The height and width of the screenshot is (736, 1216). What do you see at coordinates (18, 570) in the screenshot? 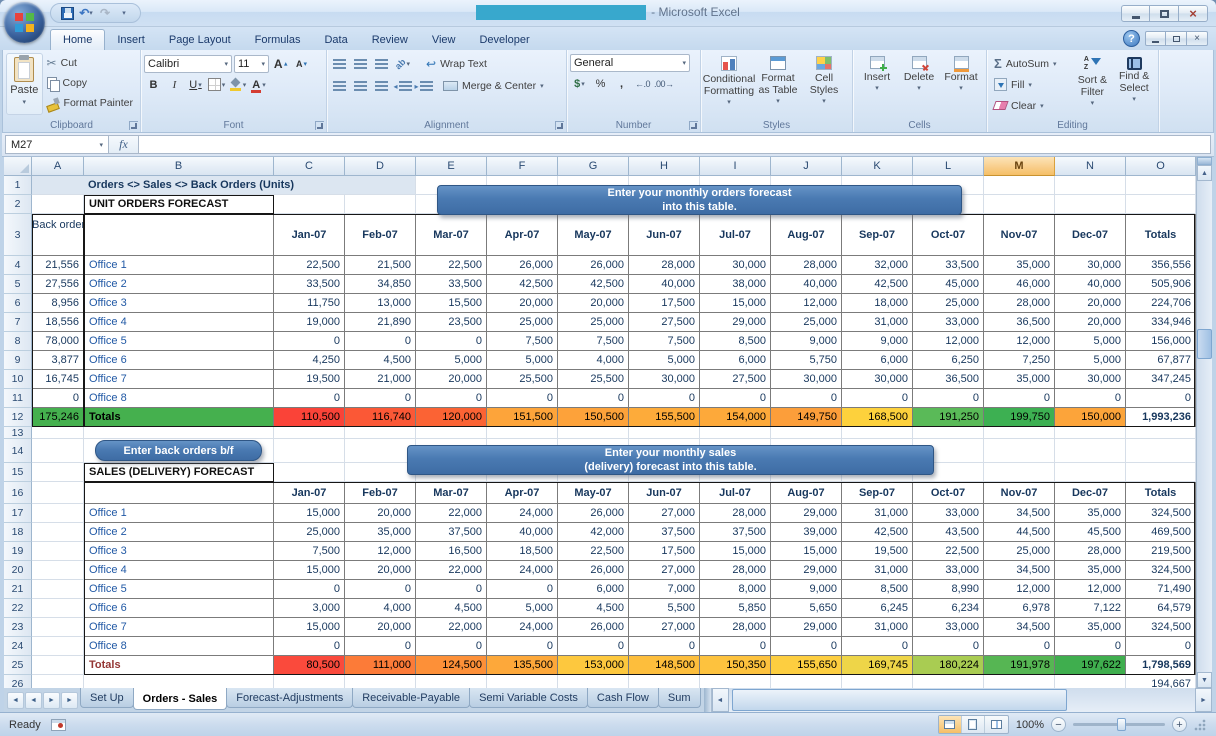
I see `row-header-20: 20` at bounding box center [18, 570].